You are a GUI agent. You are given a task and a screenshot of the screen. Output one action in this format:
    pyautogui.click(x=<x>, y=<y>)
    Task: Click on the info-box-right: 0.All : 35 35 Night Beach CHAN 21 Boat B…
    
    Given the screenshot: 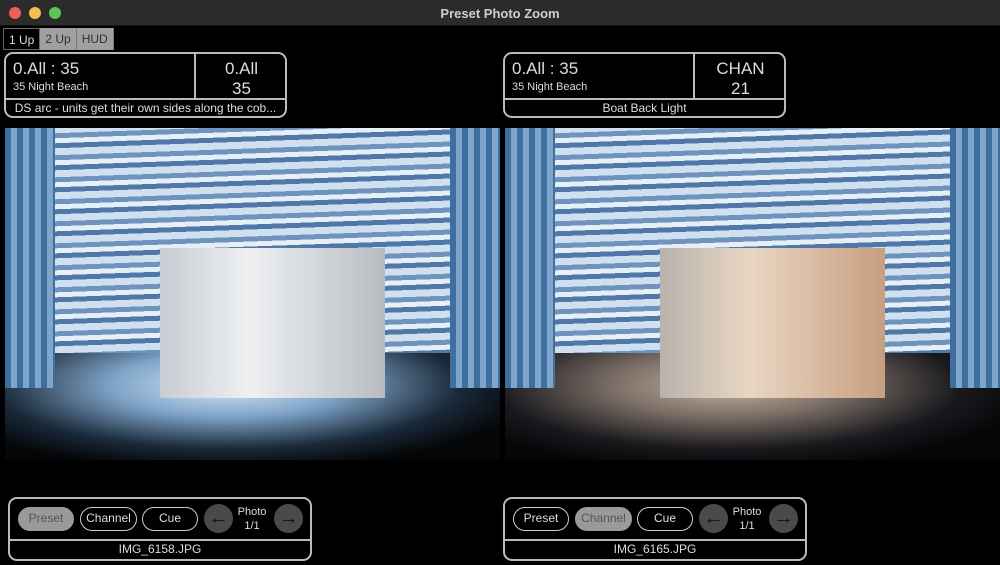 What is the action you would take?
    pyautogui.click(x=644, y=85)
    